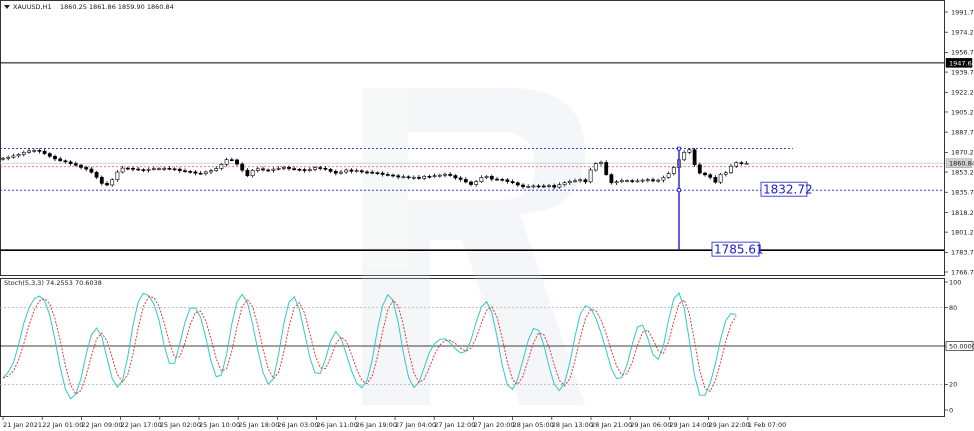  I want to click on x-tick-label: 29 Jan 22:00, so click(729, 425).